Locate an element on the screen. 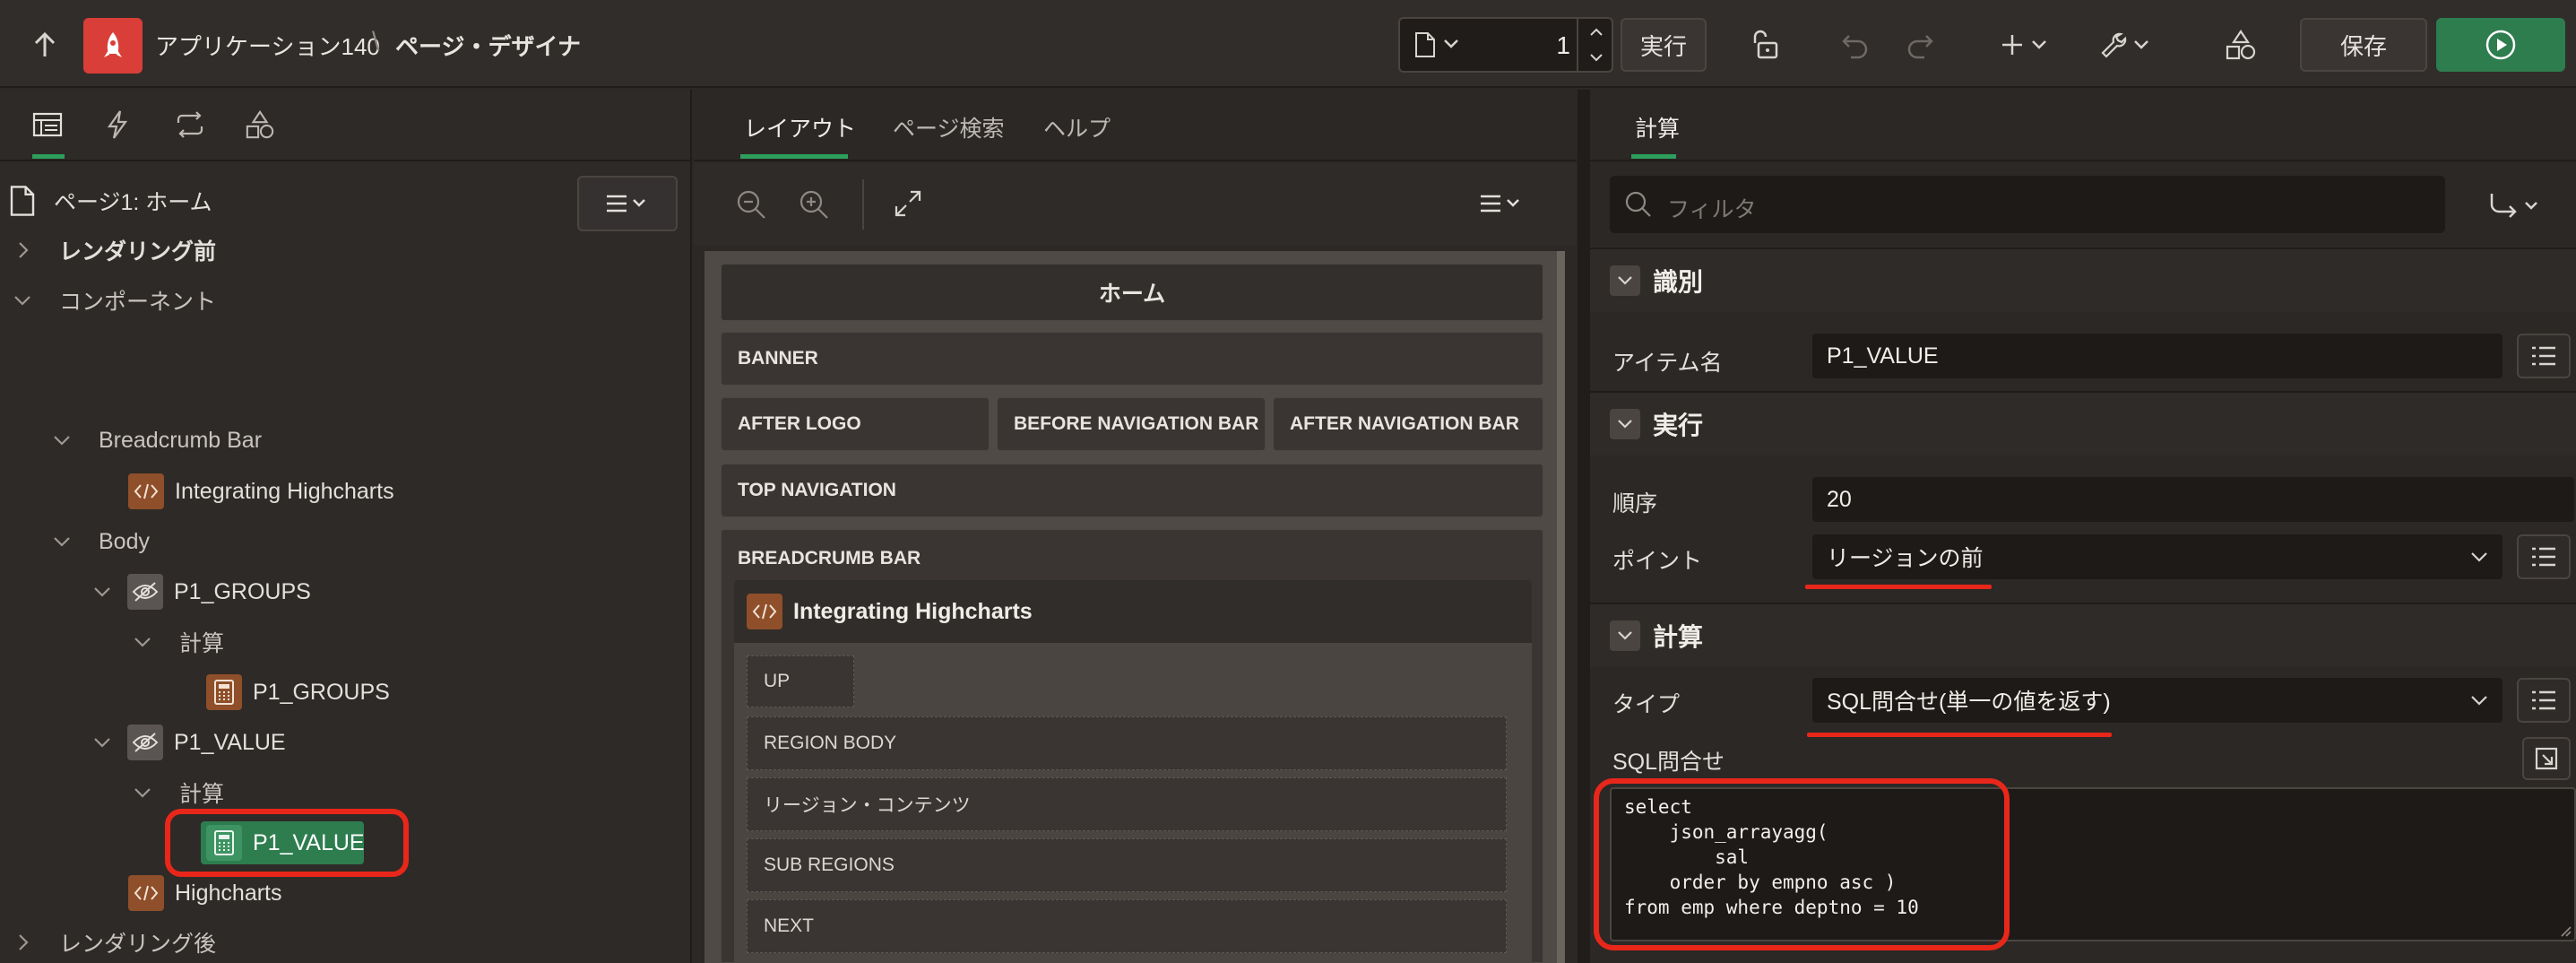 This screenshot has height=963, width=2576. position-region-content: リージョン・コンテンツ is located at coordinates (1127, 804).